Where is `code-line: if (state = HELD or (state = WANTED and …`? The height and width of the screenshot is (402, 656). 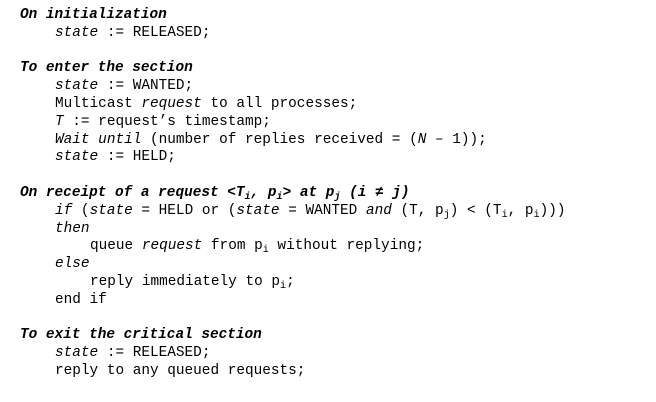
code-line: if (state = HELD or (state = WANTED and … is located at coordinates (335, 212).